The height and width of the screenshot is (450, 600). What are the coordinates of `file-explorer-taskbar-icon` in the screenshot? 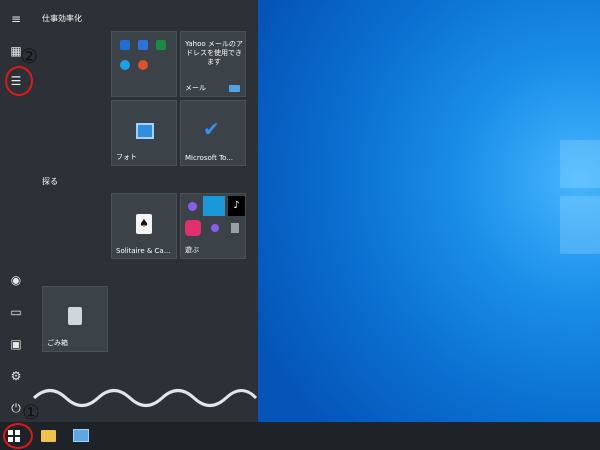 It's located at (48, 436).